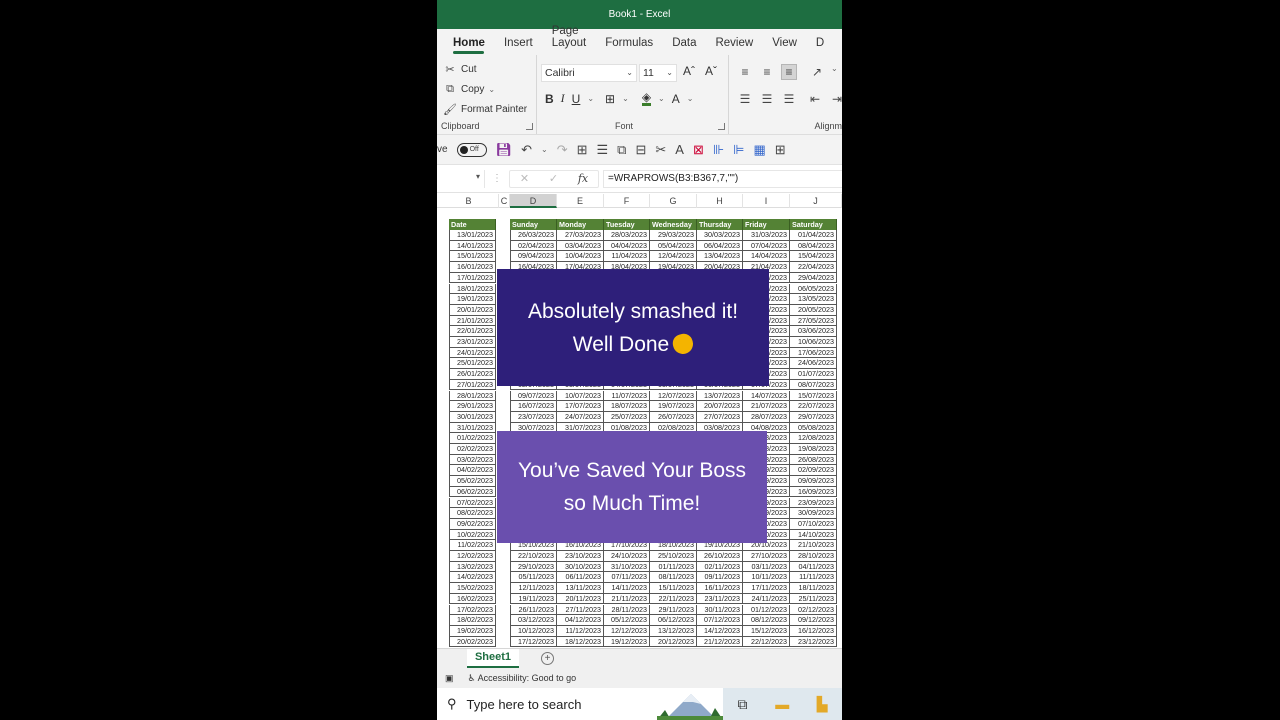  Describe the element at coordinates (822, 704) in the screenshot. I see `folder-cloud-icon: ▙` at that location.